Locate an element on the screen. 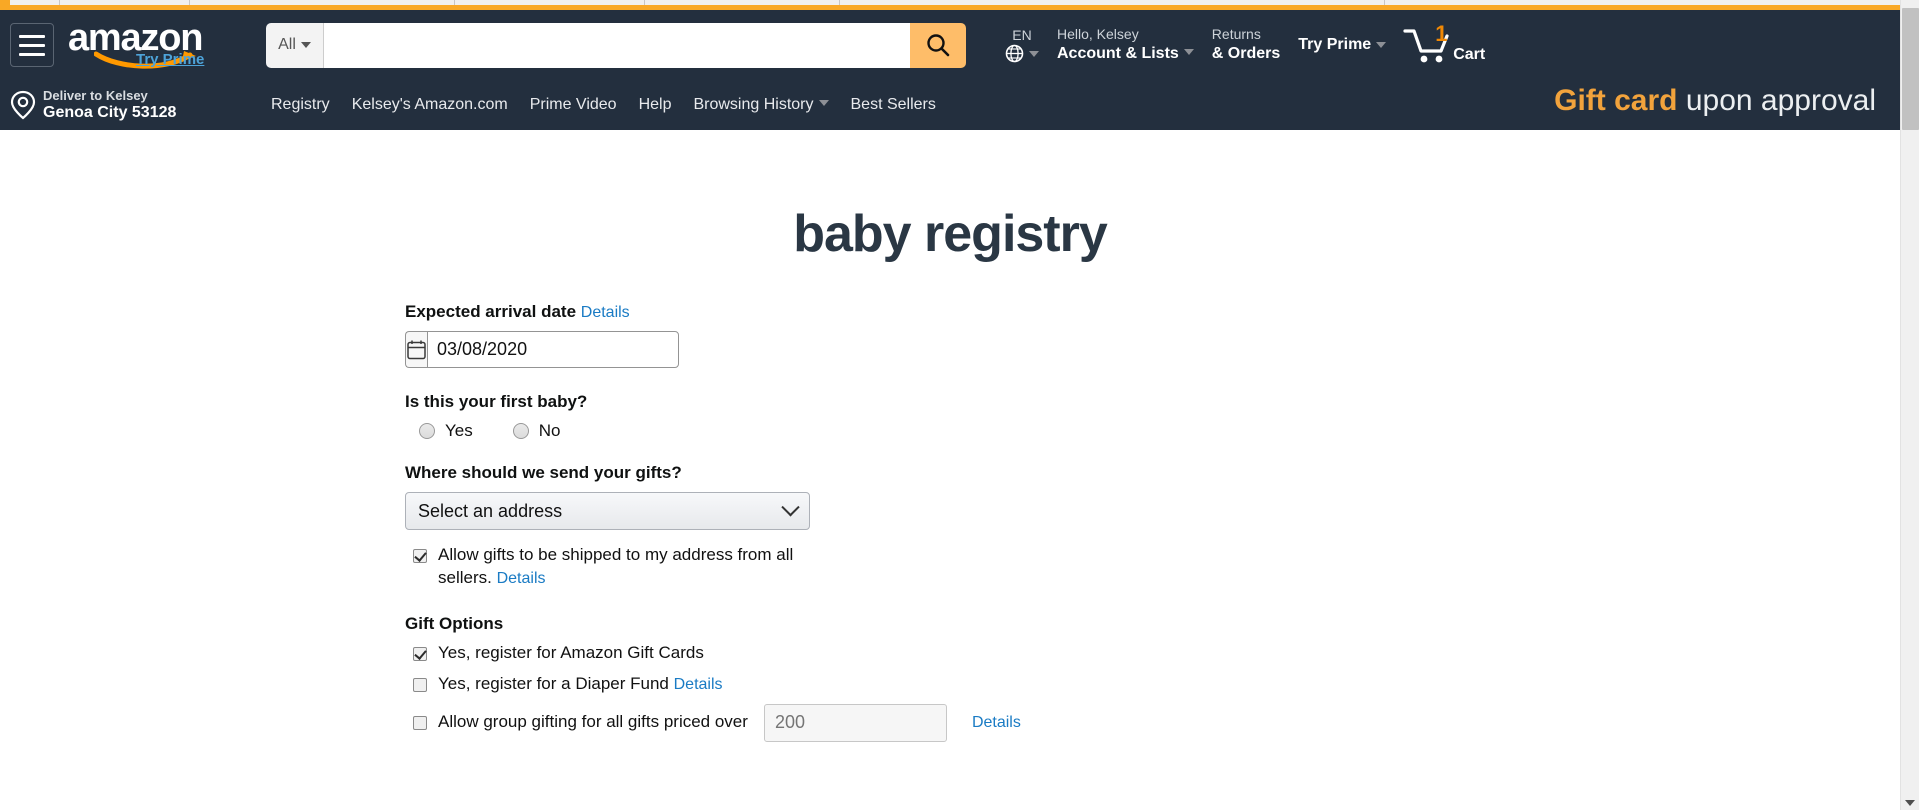  search-bar: All is located at coordinates (616, 45).